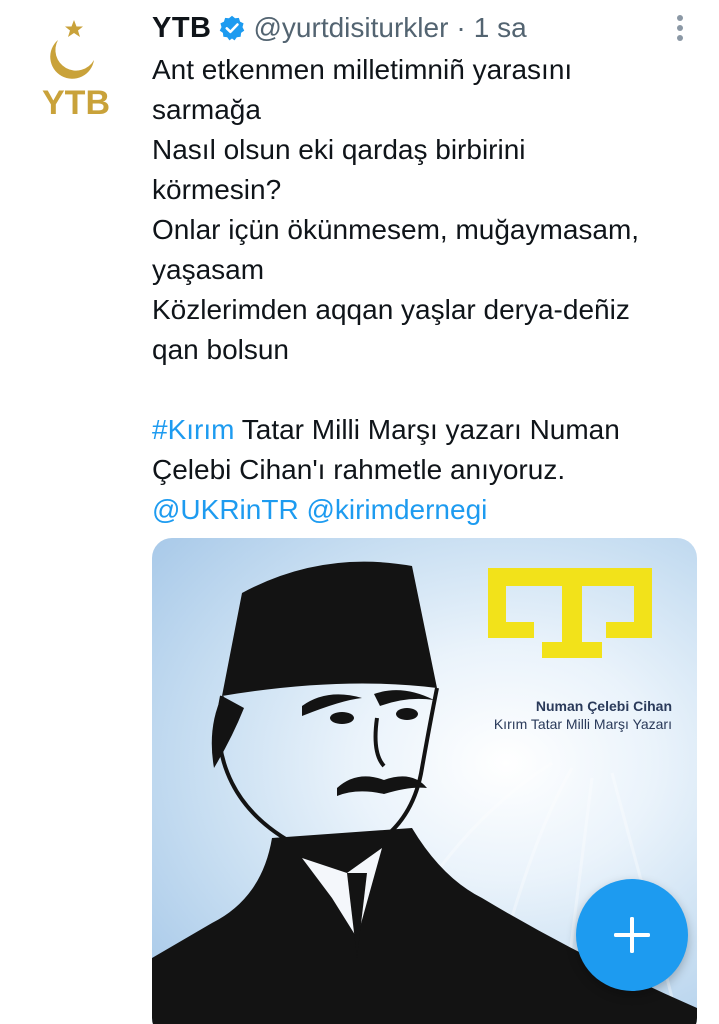 The image size is (719, 1024). I want to click on tweet-line: yaşasam, so click(208, 269).